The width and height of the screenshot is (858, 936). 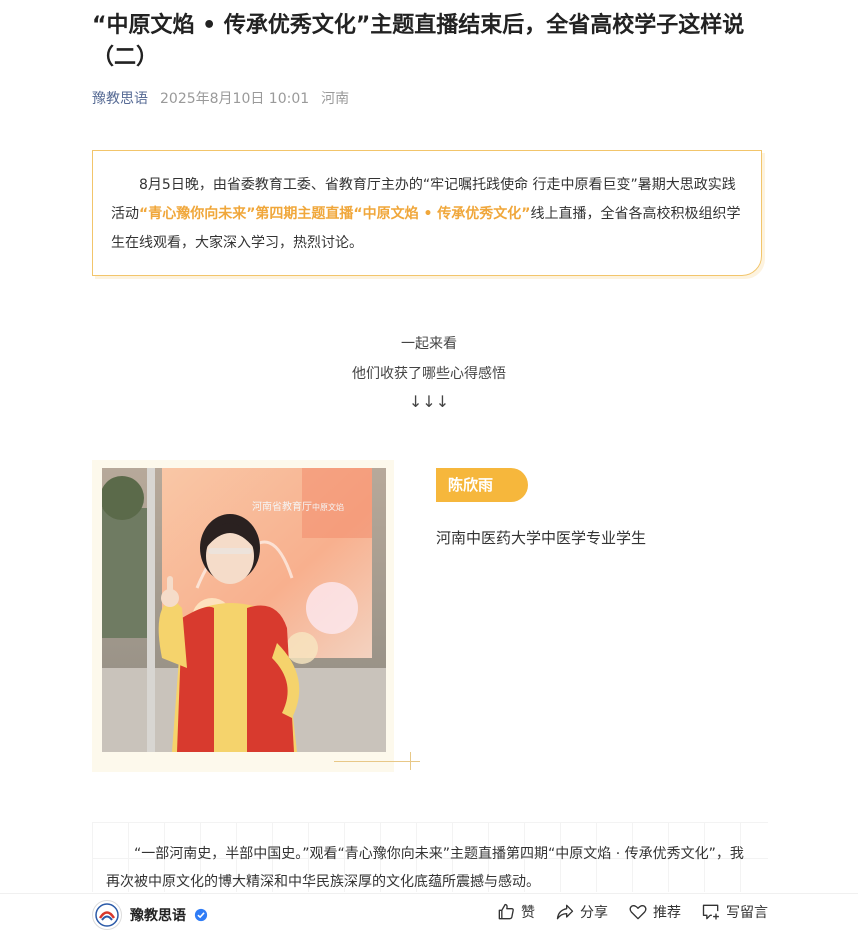 I want to click on account-logo-icon, so click(x=107, y=915).